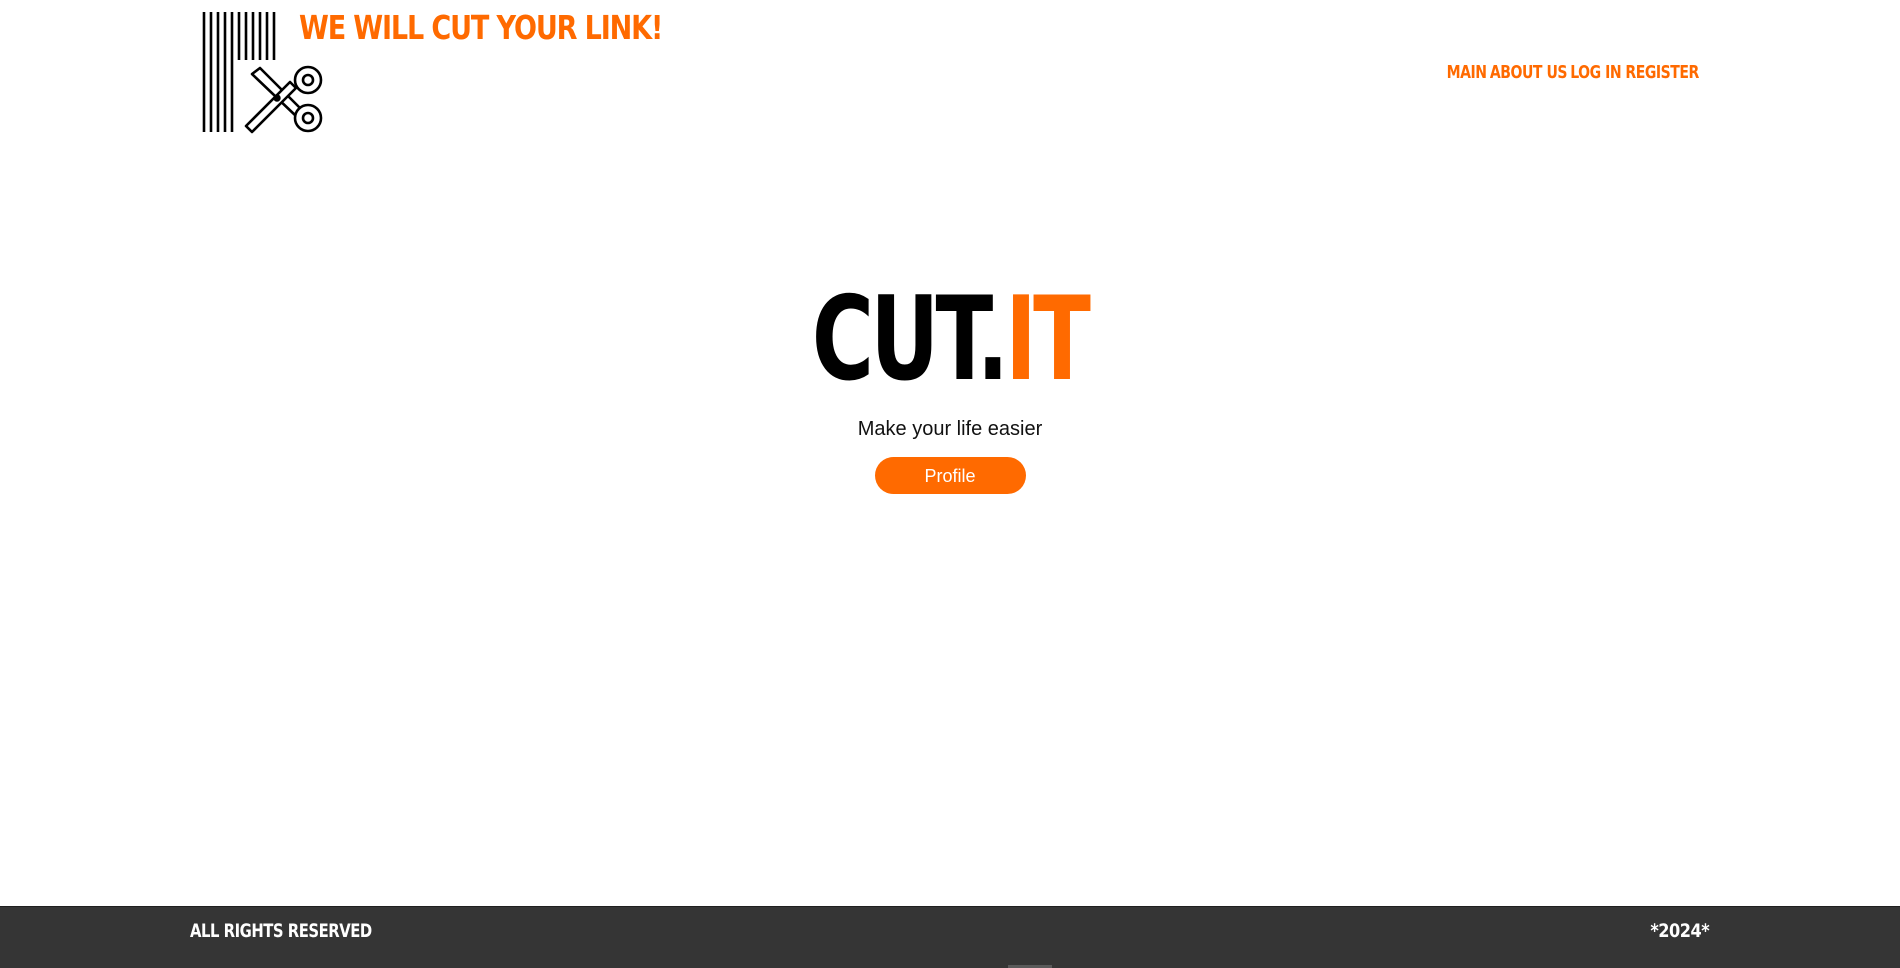  Describe the element at coordinates (1467, 72) in the screenshot. I see `nav-main: MAIN` at that location.